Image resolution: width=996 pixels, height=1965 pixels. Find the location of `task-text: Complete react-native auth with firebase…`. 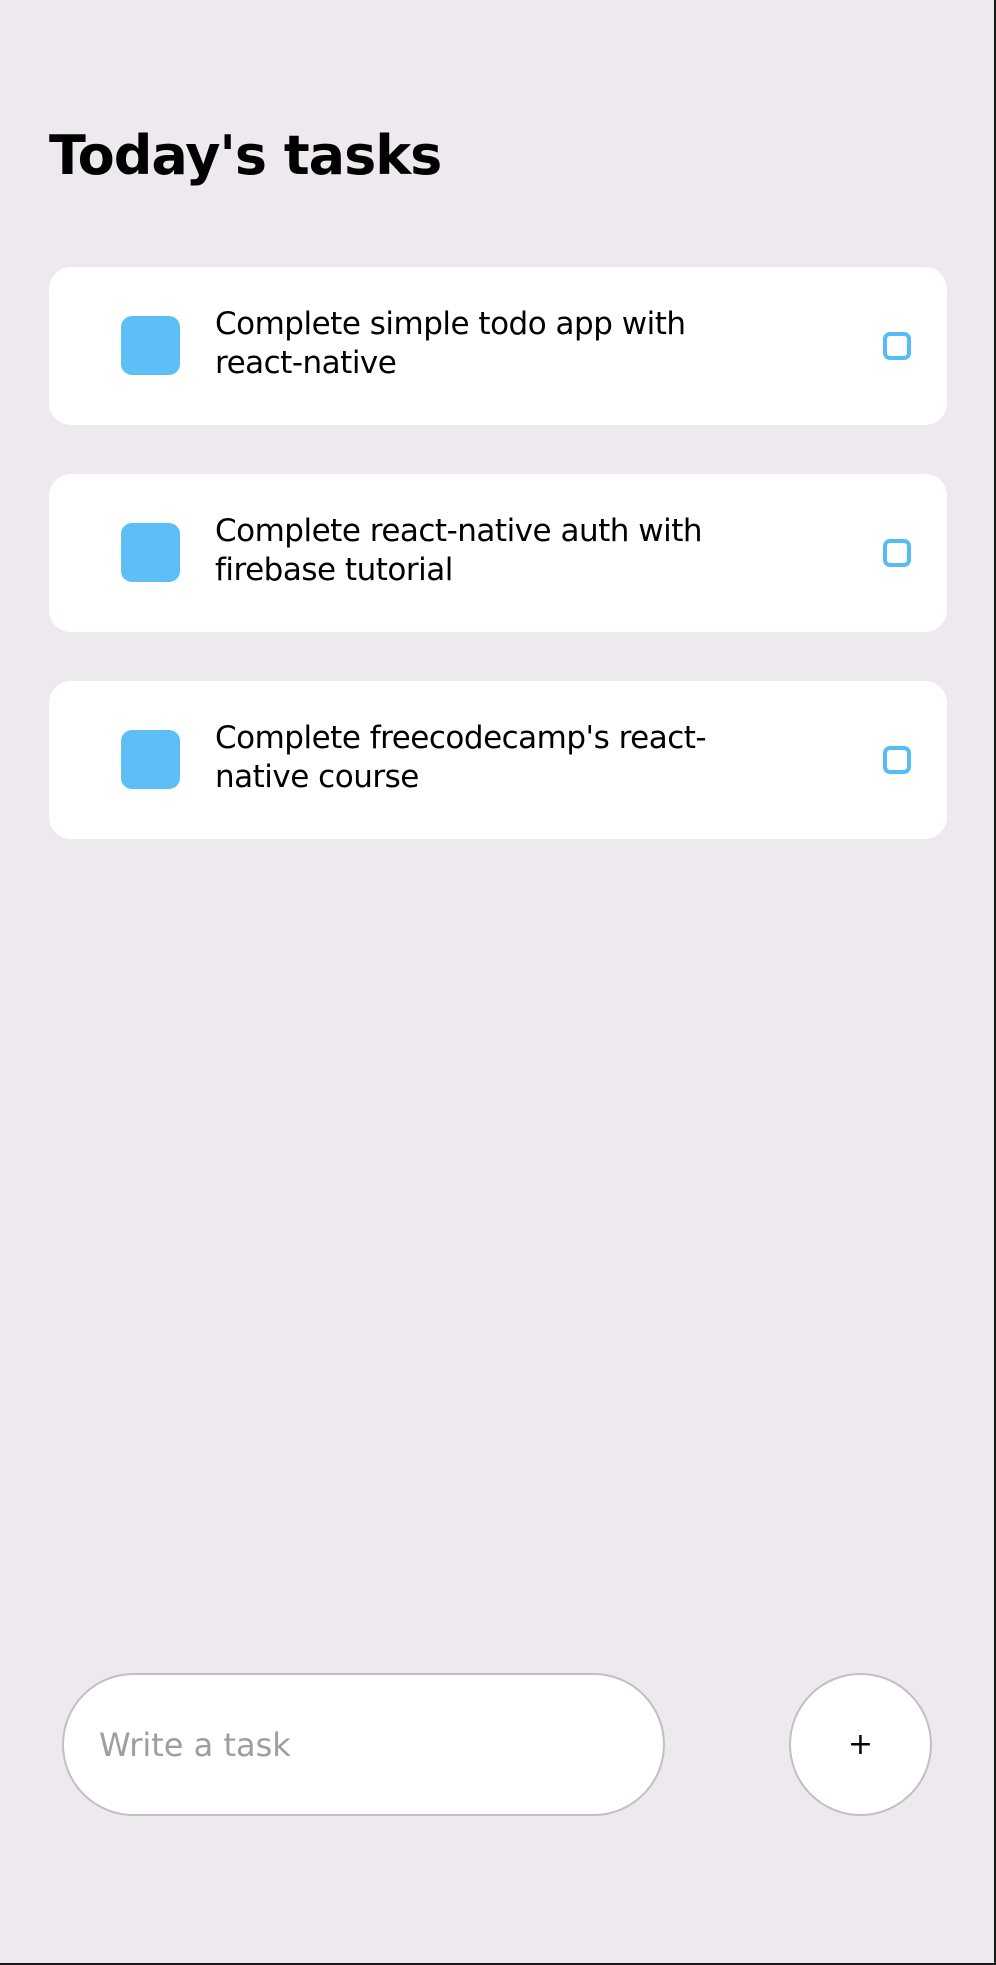

task-text: Complete react-native auth with firebase… is located at coordinates (459, 550).